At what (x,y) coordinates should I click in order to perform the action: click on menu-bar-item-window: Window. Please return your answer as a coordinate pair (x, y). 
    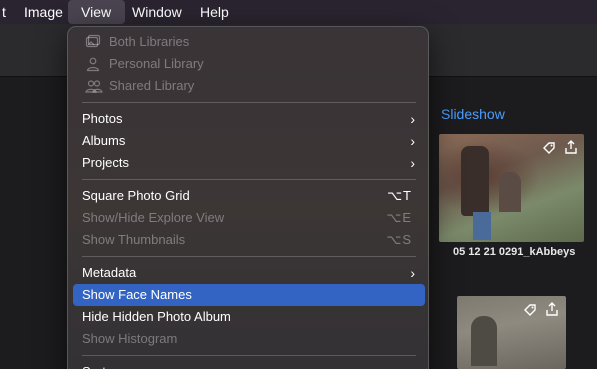
    Looking at the image, I should click on (157, 12).